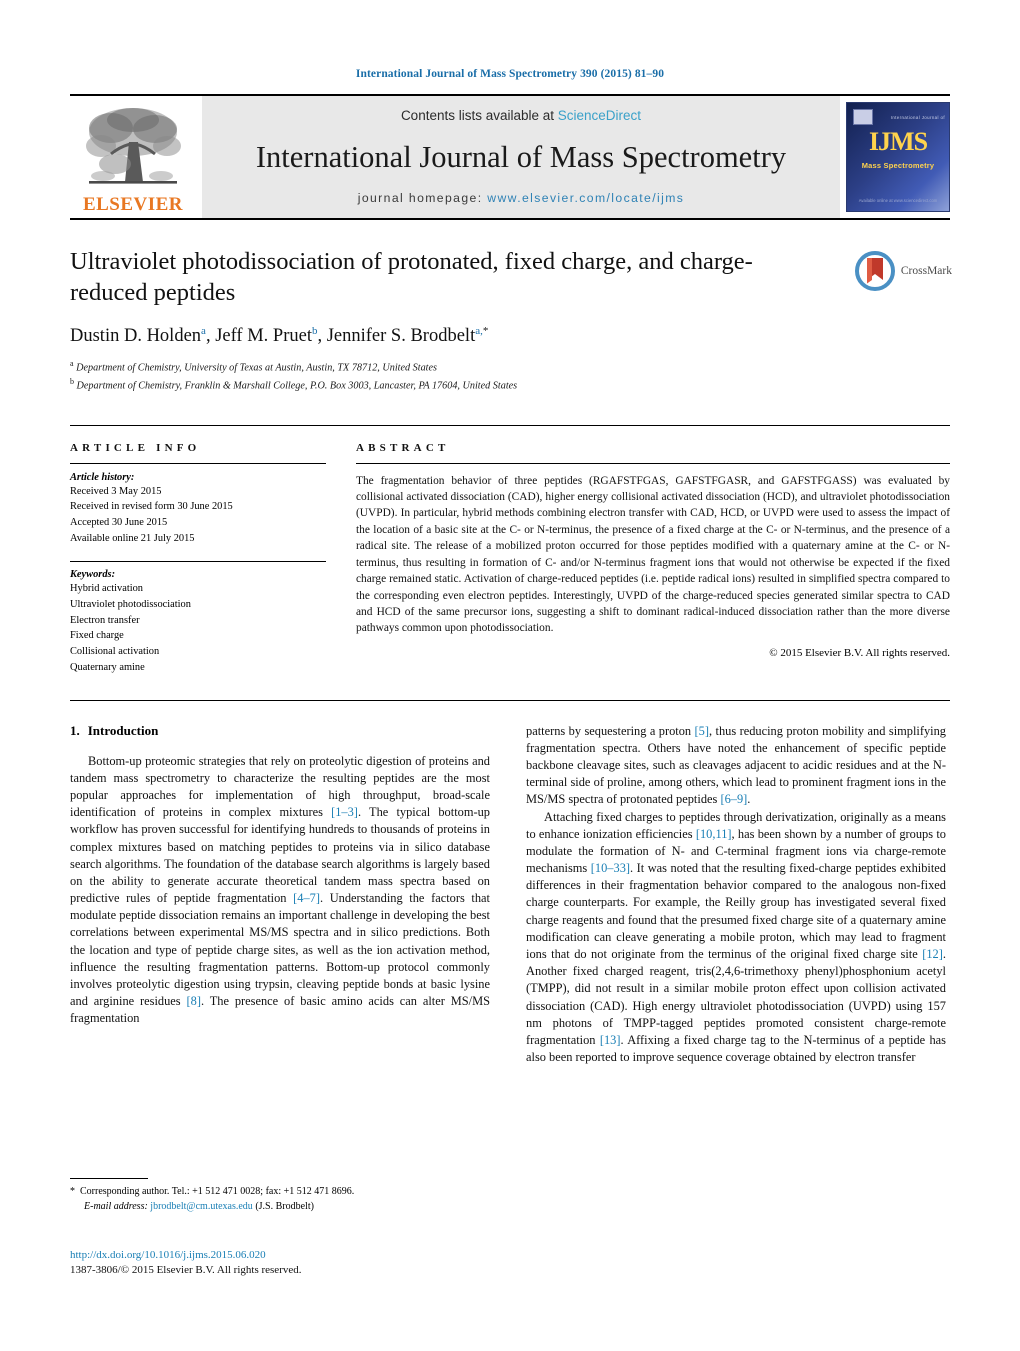  What do you see at coordinates (653, 463) in the screenshot?
I see `abstract-rule` at bounding box center [653, 463].